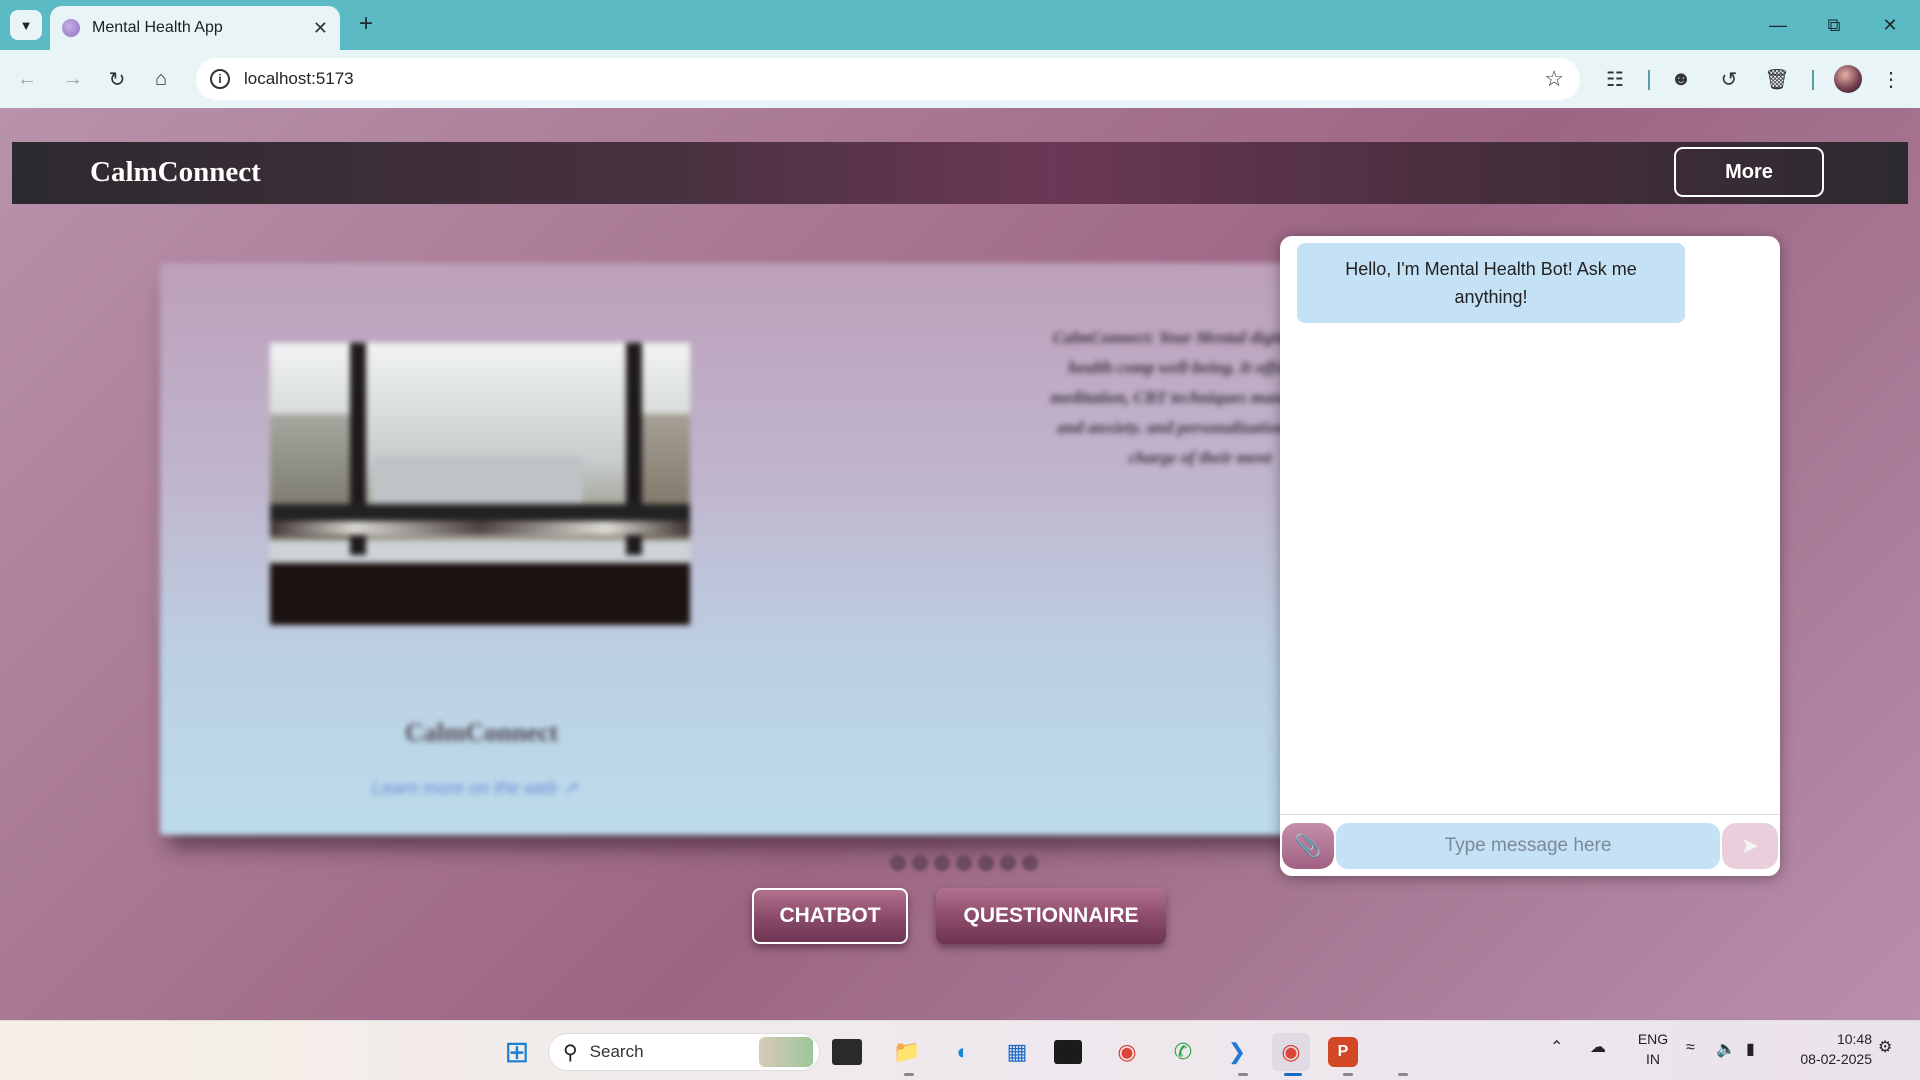 The height and width of the screenshot is (1080, 1920). I want to click on terminal-icon, so click(1068, 1052).